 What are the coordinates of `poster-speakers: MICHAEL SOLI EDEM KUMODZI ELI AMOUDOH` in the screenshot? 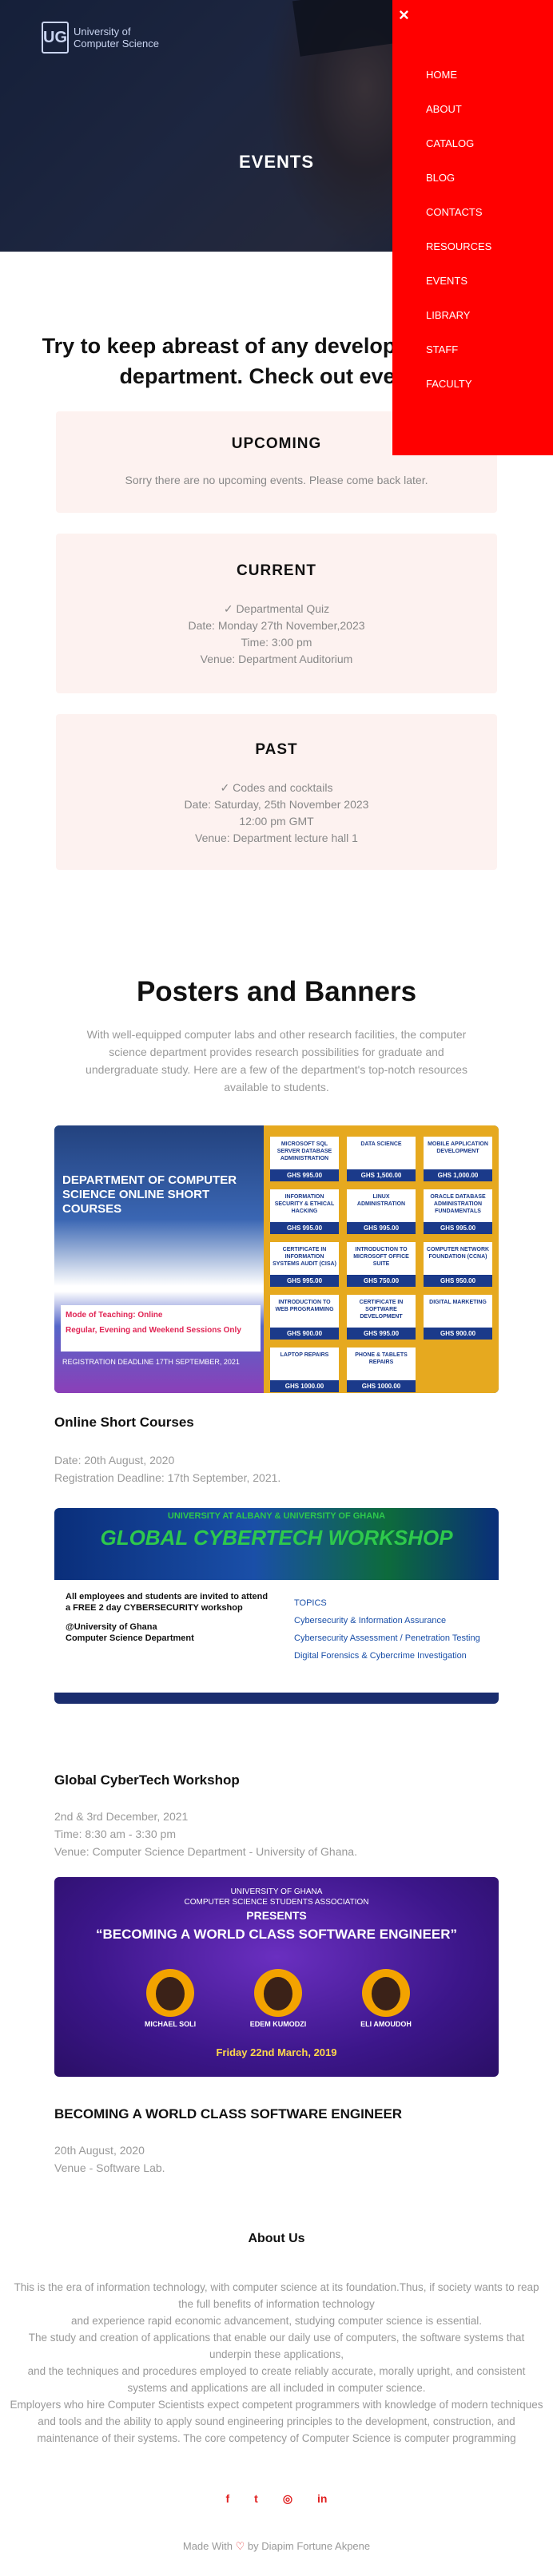 It's located at (278, 1998).